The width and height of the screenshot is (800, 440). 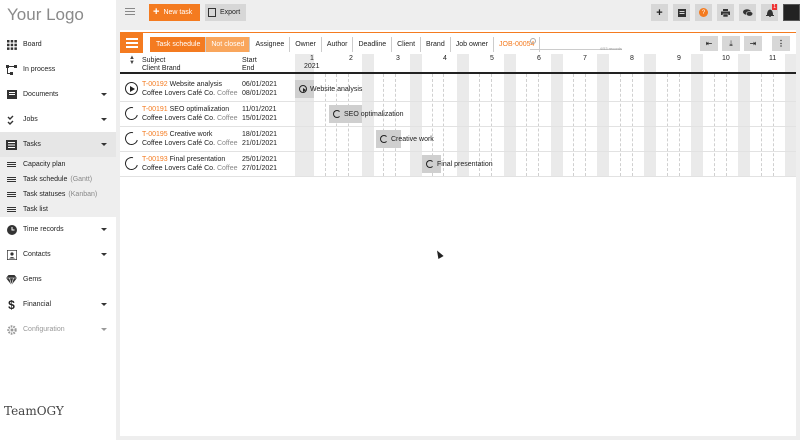 I want to click on plus-icon: +, so click(x=659, y=12).